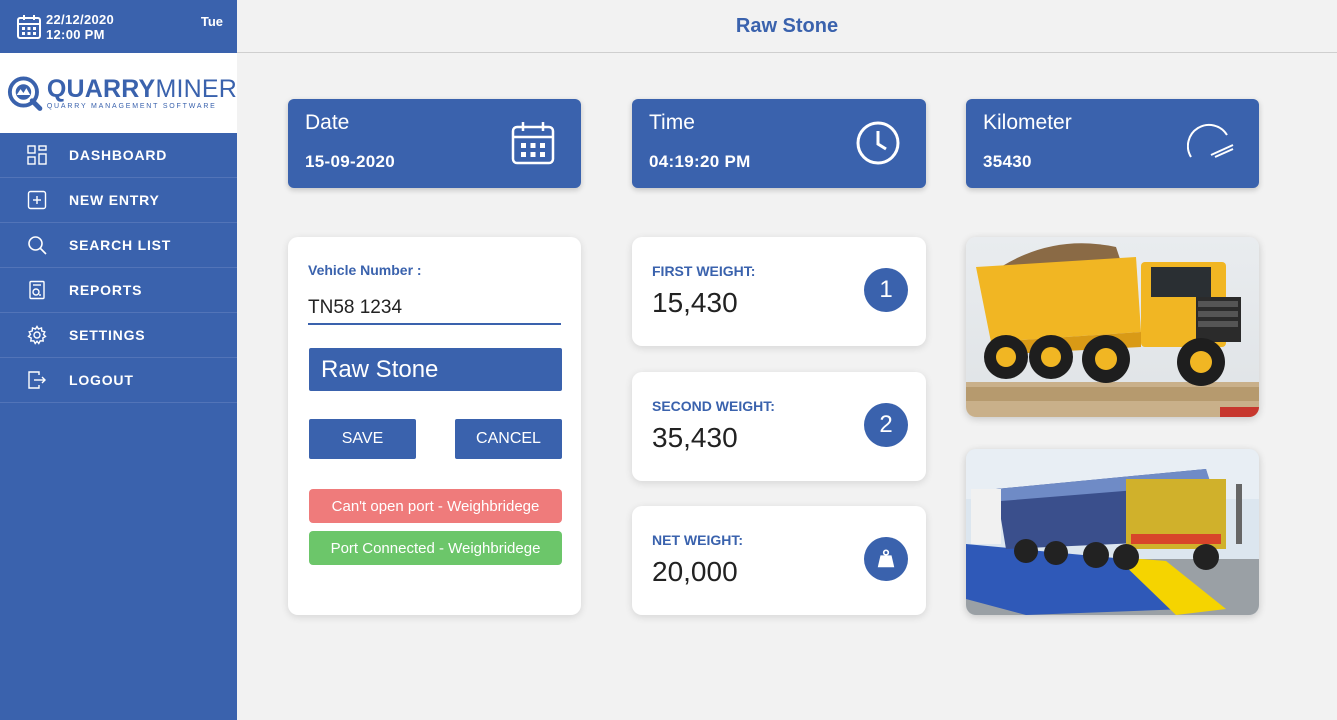  I want to click on sidebar-item-logout: LOGOUT, so click(118, 380).